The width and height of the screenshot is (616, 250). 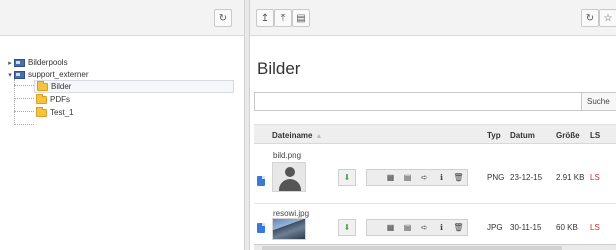 I want to click on upload-button: ↥, so click(x=265, y=18).